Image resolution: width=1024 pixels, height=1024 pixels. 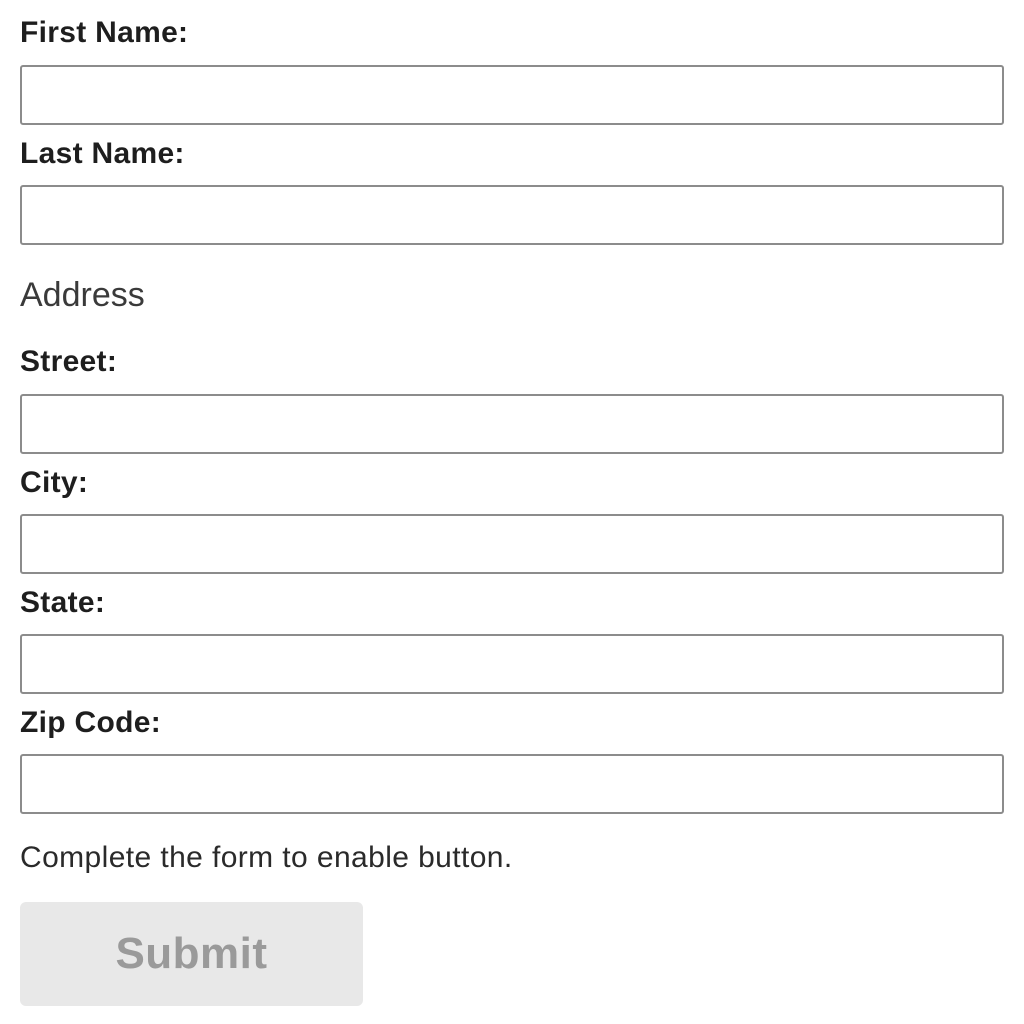 What do you see at coordinates (512, 784) in the screenshot?
I see `zip-code-input` at bounding box center [512, 784].